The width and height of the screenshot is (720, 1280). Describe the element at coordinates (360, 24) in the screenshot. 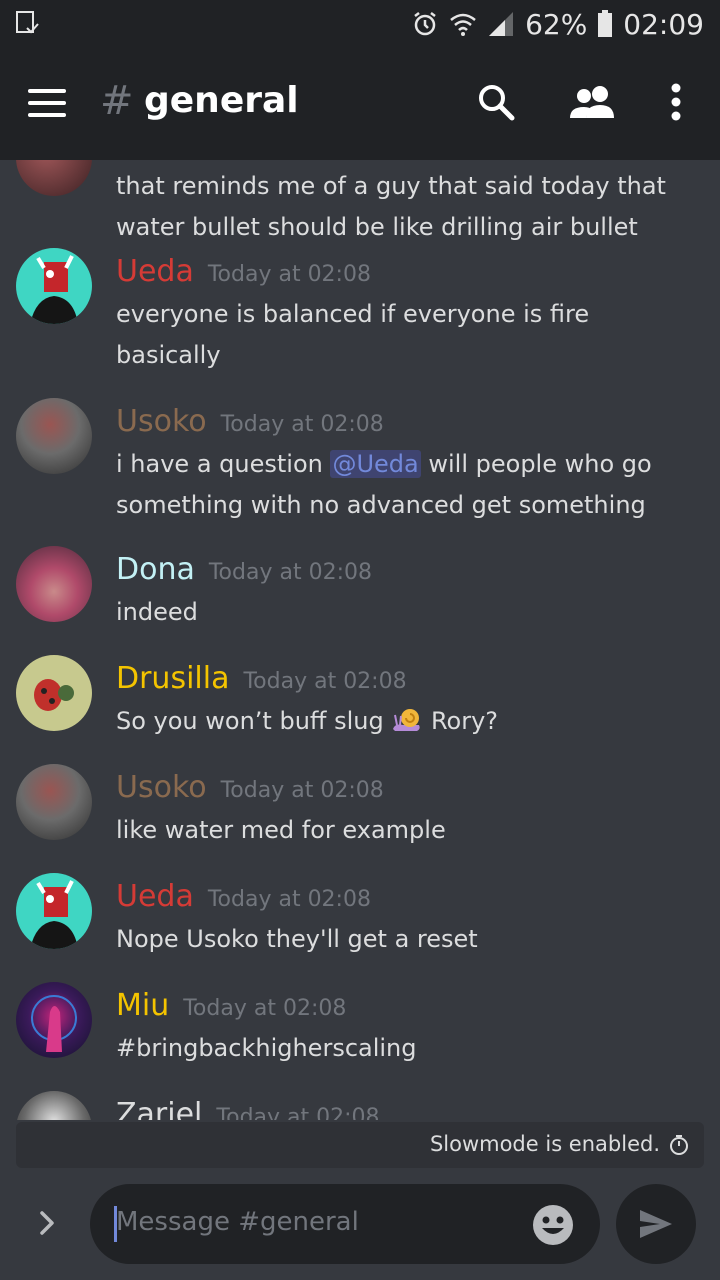

I see `status-bar: 62% 02:09` at that location.